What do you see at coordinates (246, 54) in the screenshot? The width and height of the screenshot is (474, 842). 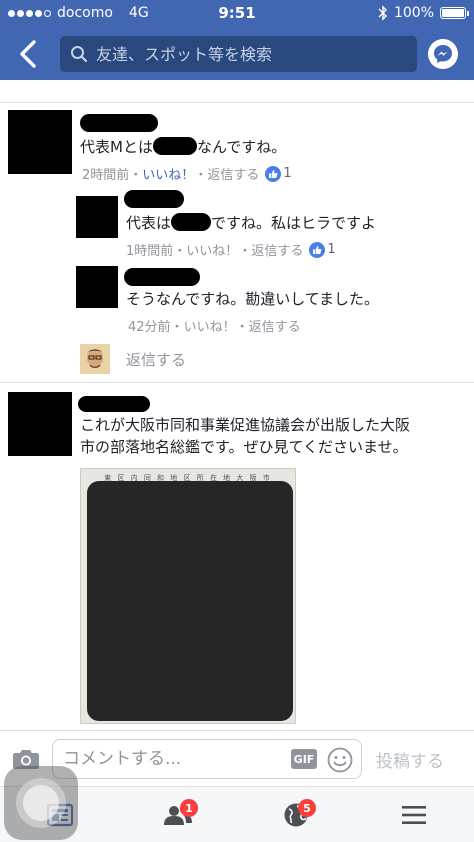 I see `search-input` at bounding box center [246, 54].